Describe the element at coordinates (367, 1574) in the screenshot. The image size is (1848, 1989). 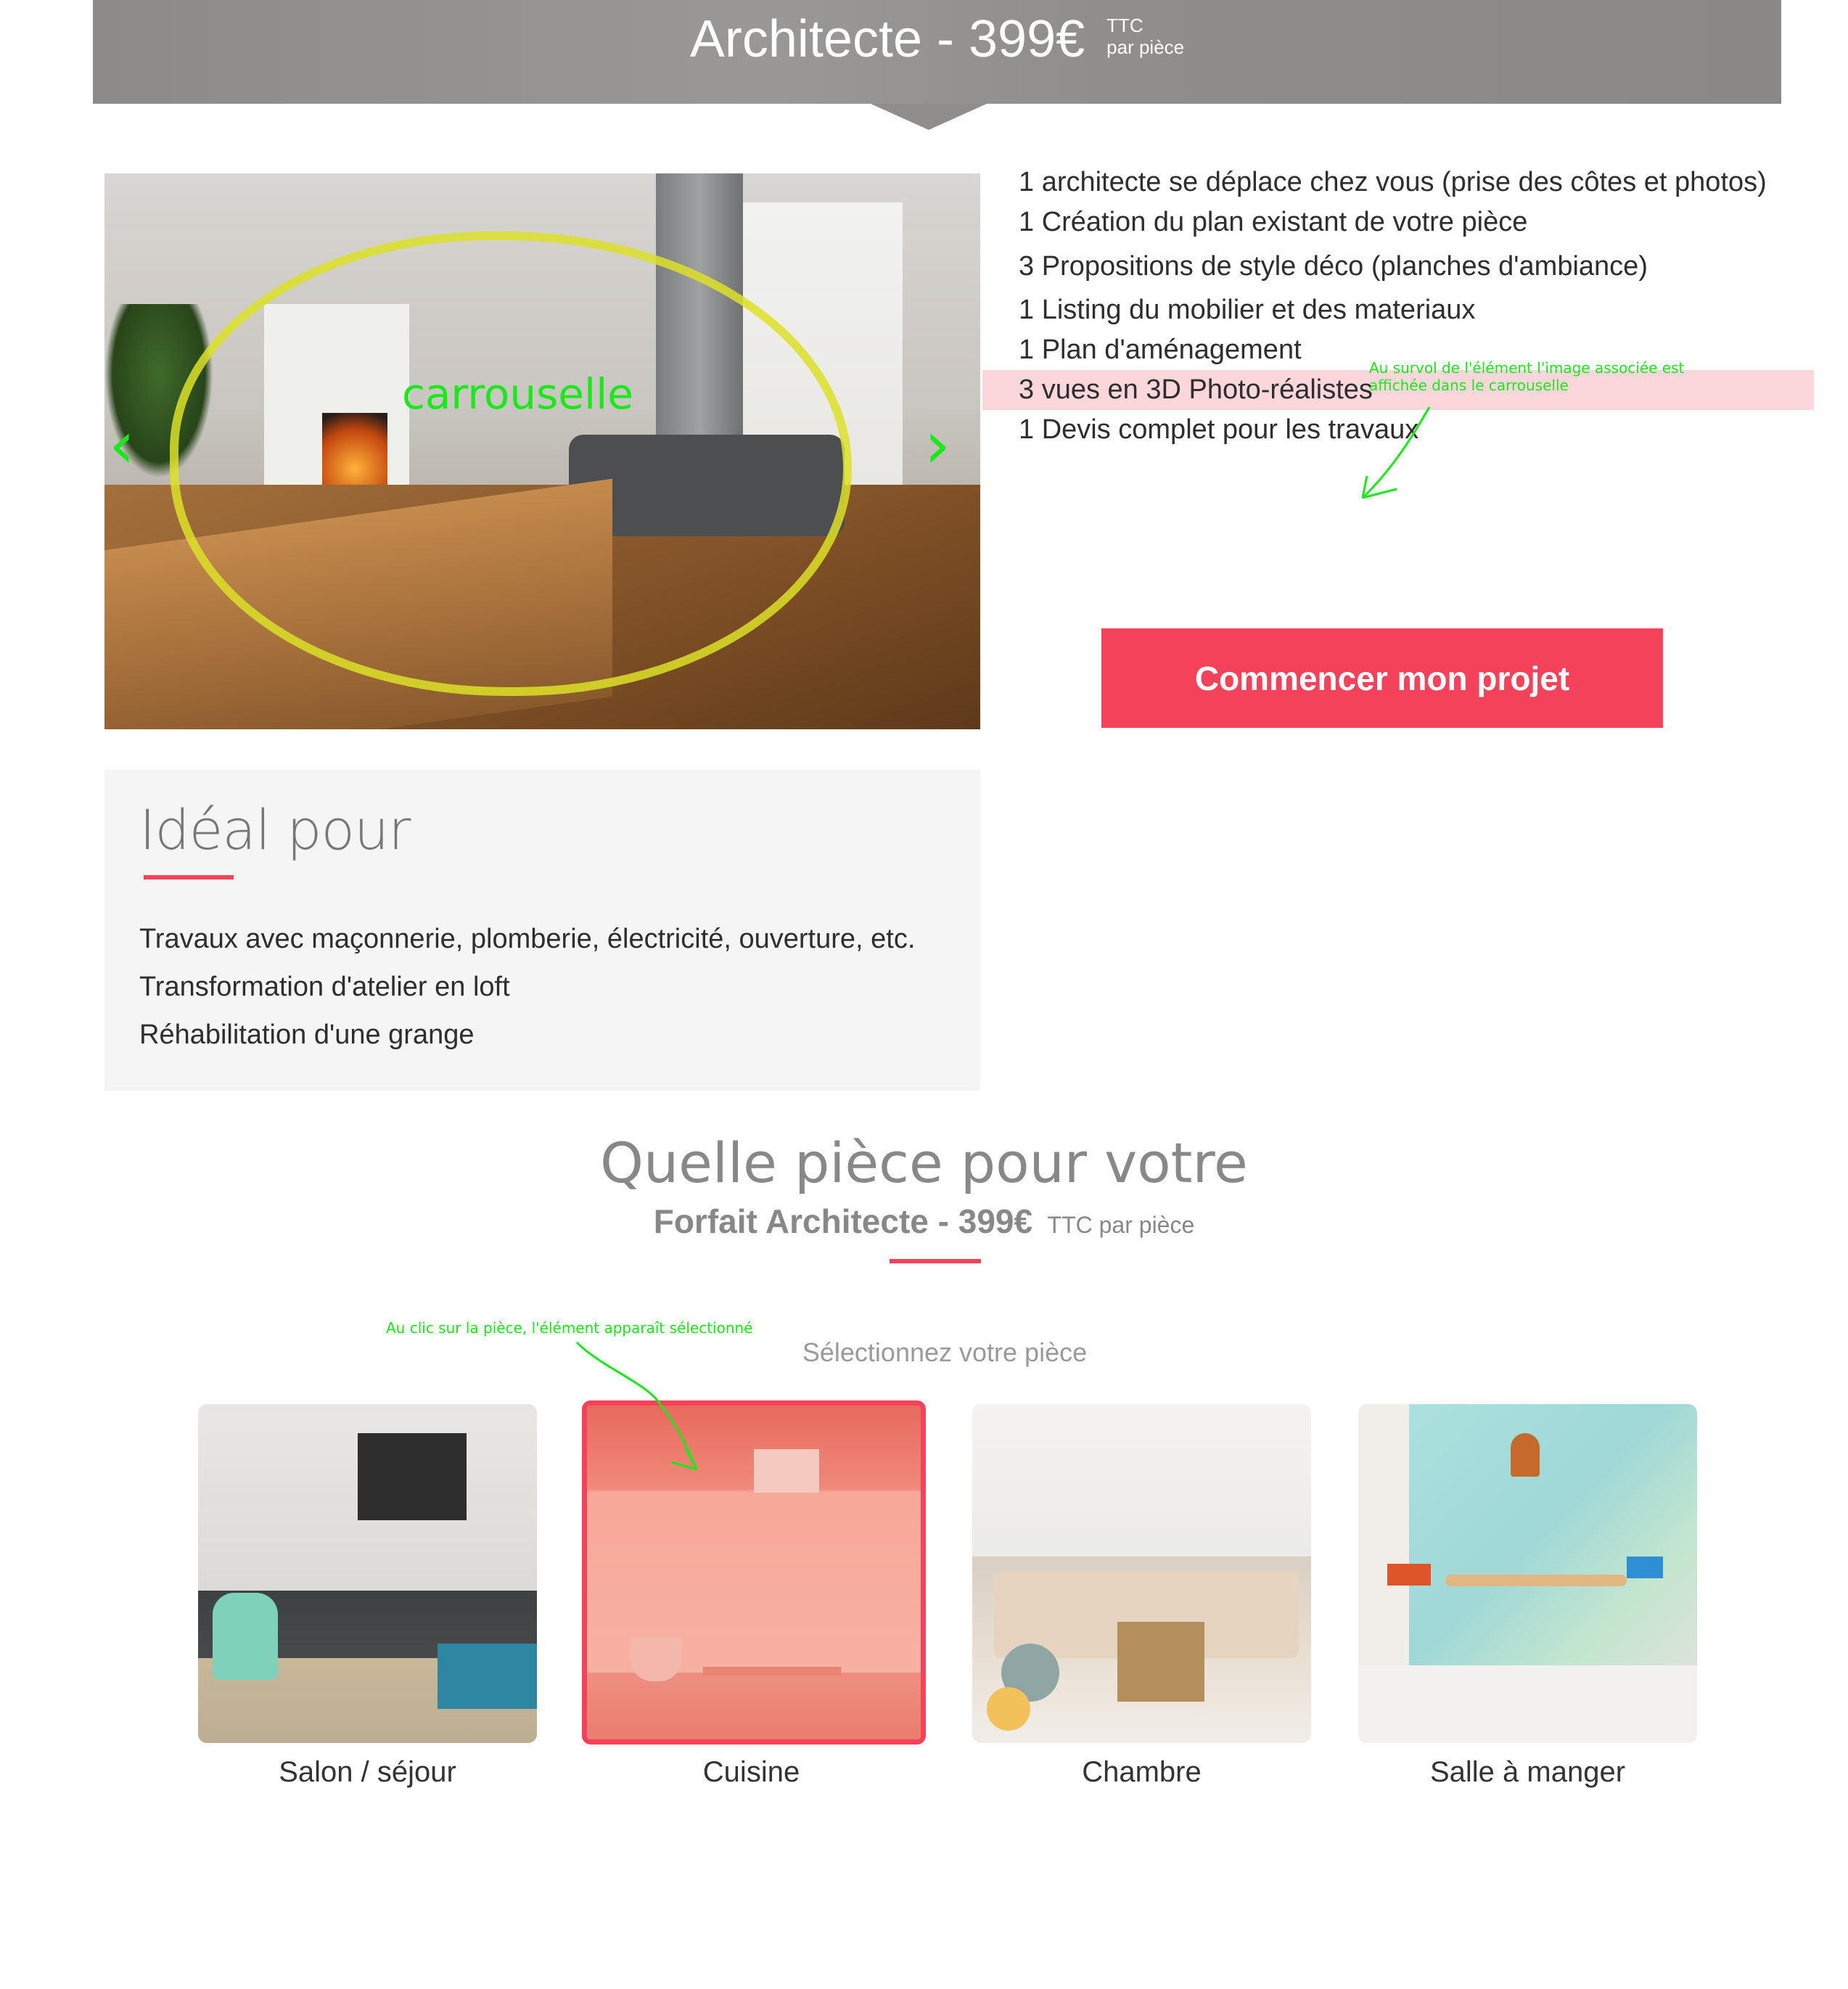
I see `room-card-salon` at that location.